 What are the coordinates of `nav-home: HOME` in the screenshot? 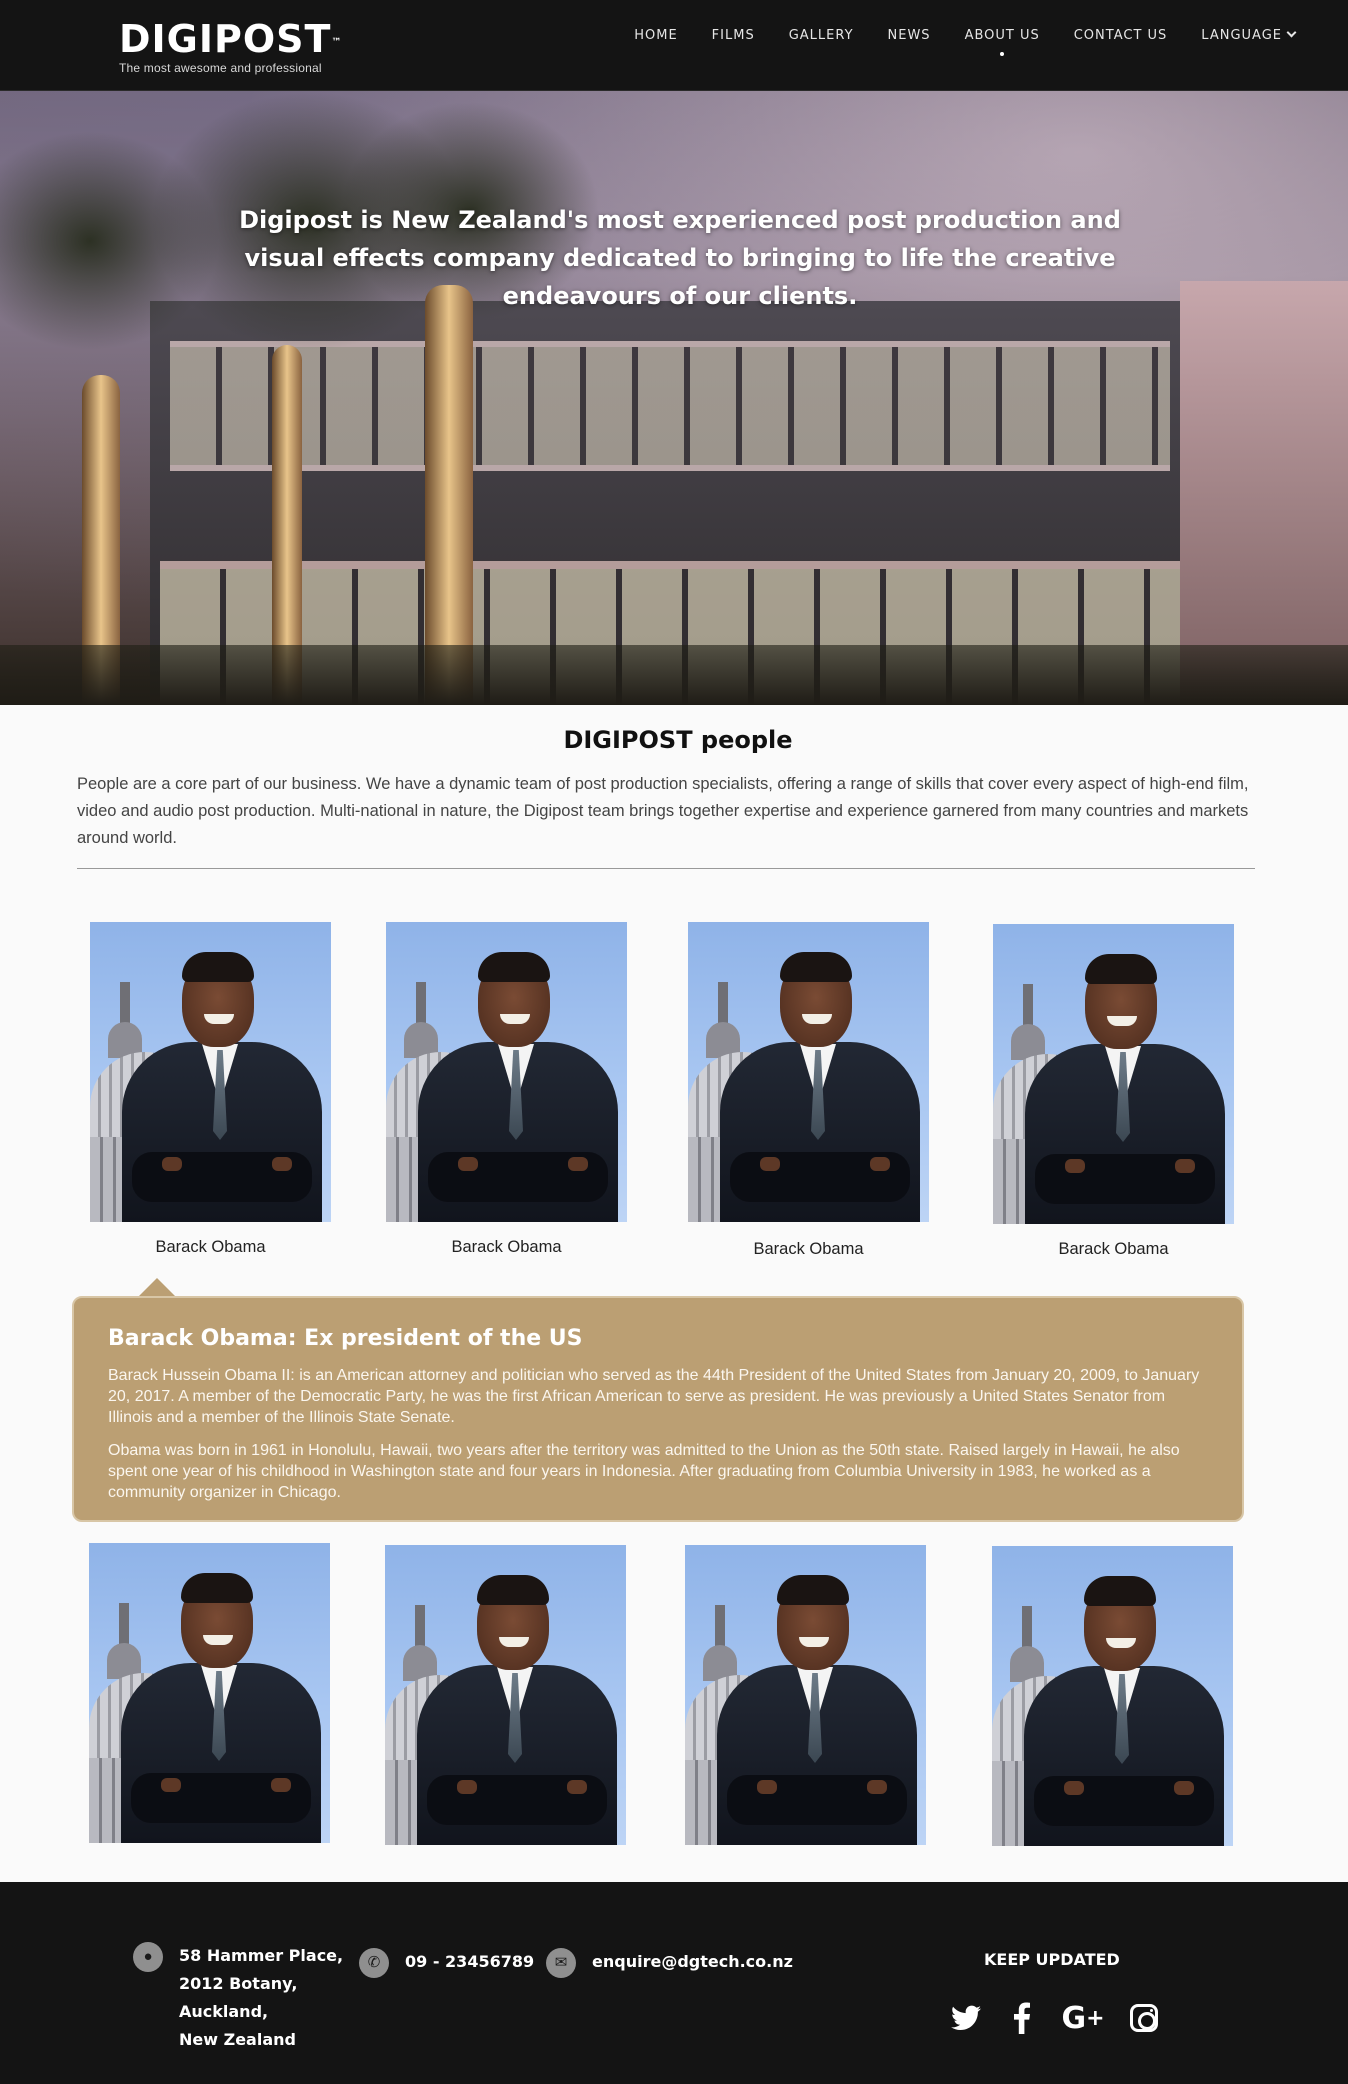 It's located at (655, 35).